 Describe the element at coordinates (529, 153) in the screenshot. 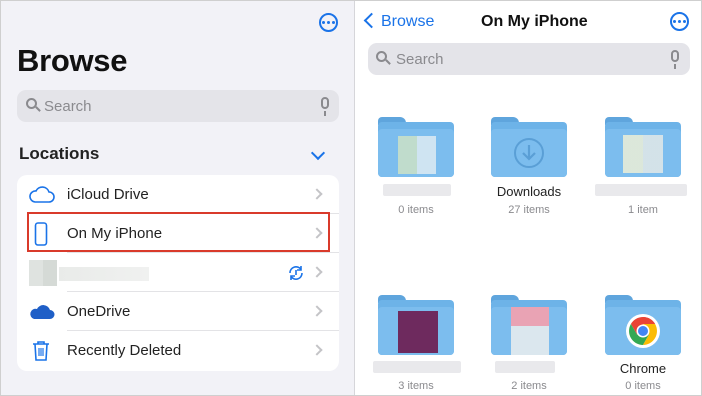

I see `download-arrow-icon` at that location.